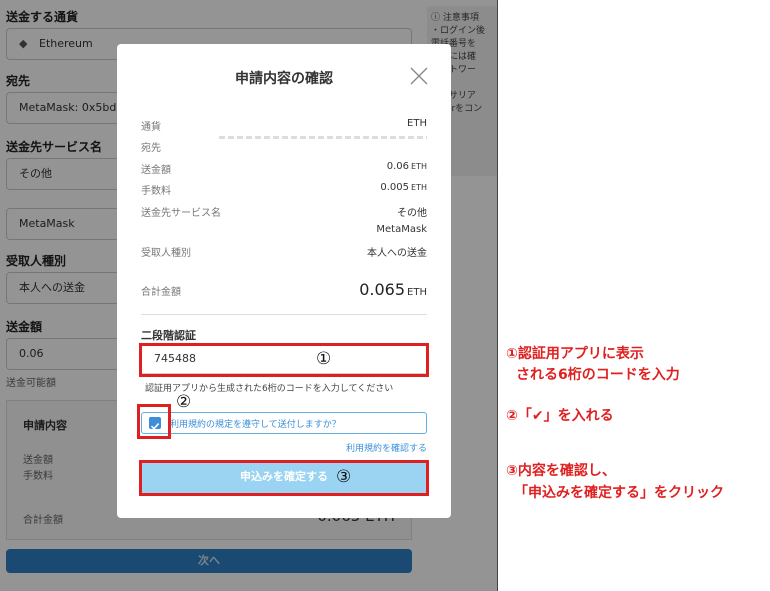 The height and width of the screenshot is (591, 770). What do you see at coordinates (386, 447) in the screenshot?
I see `terms-link: 利用規約を確認する` at bounding box center [386, 447].